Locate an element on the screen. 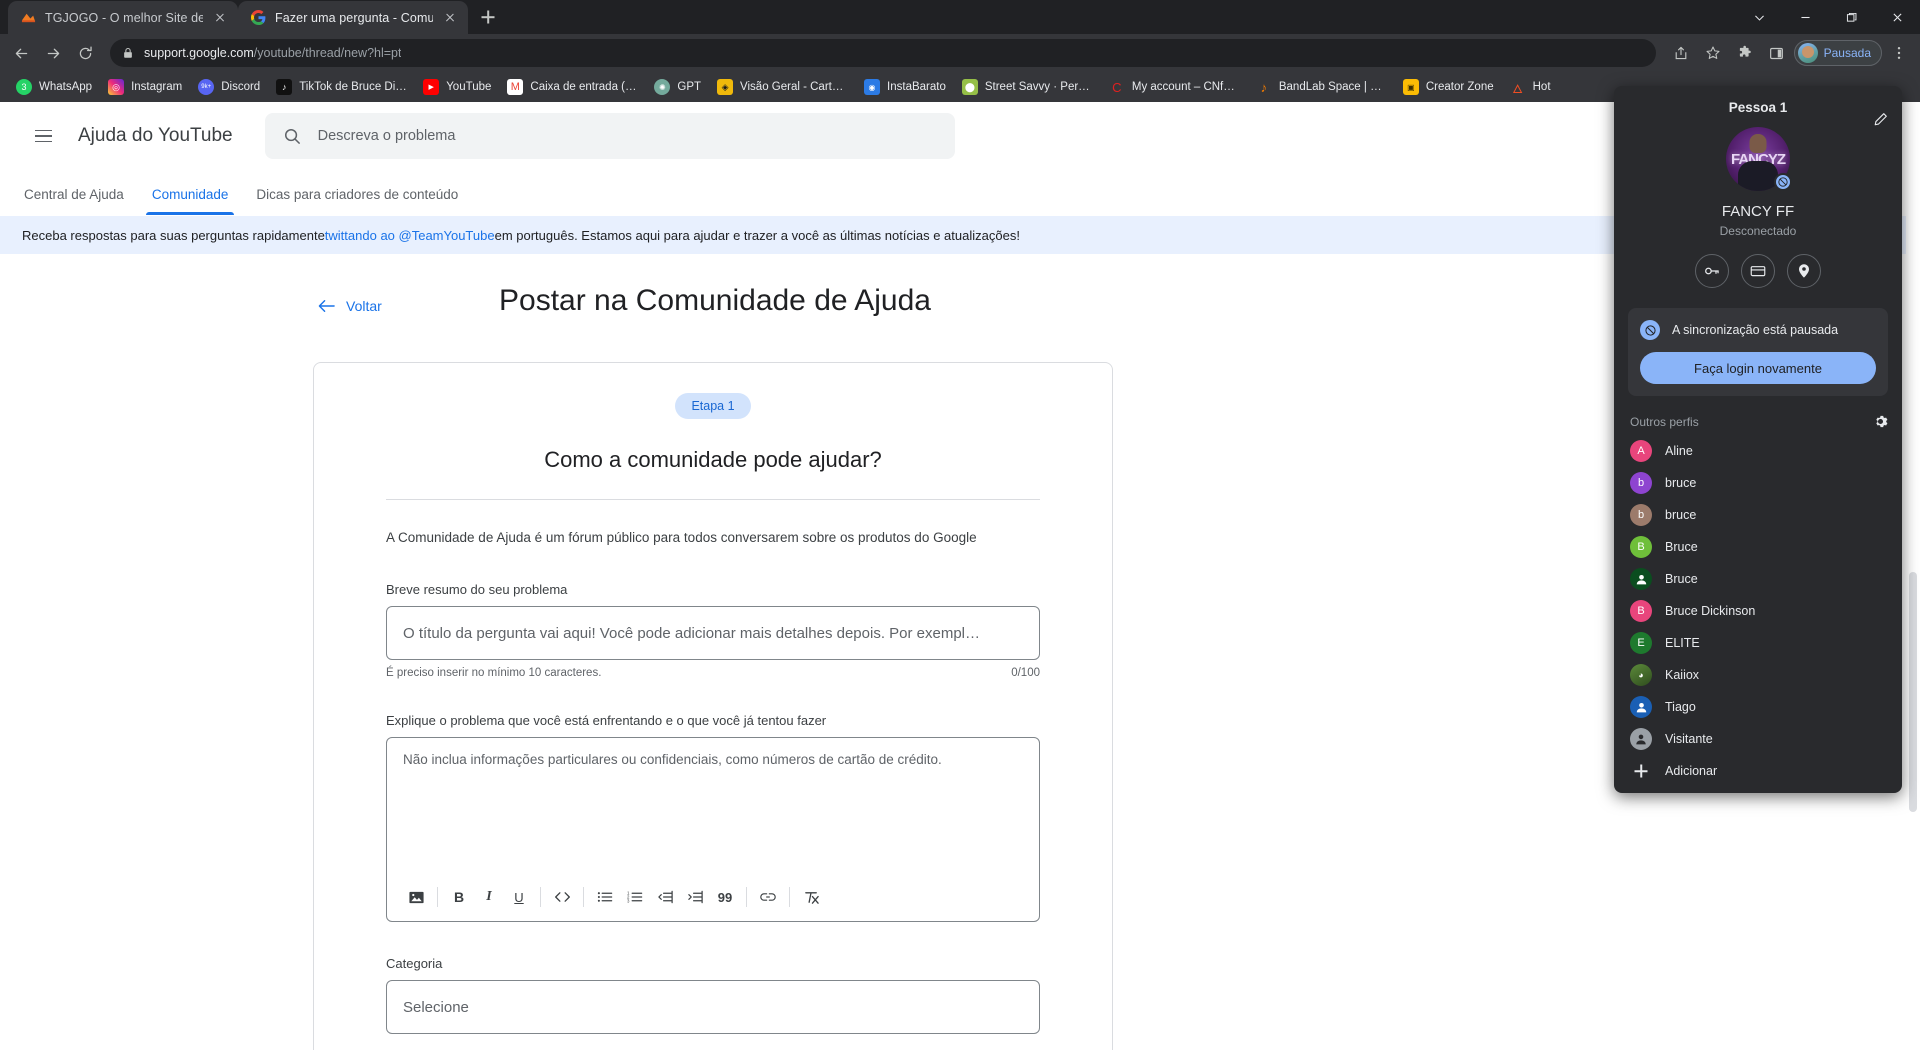 The height and width of the screenshot is (1050, 1920). outdent-icon is located at coordinates (665, 897).